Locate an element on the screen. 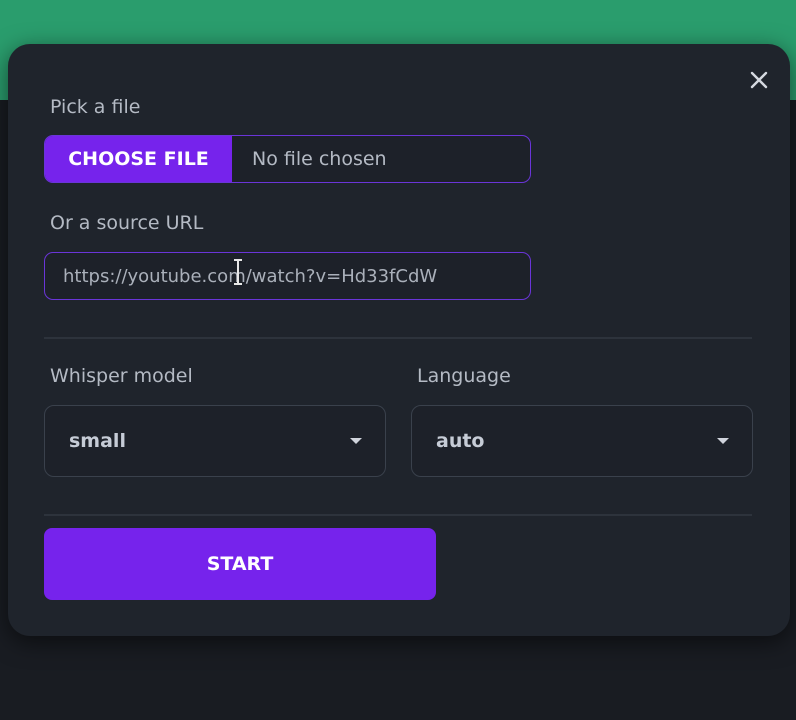 The width and height of the screenshot is (796, 720). language-select-value: auto is located at coordinates (460, 441).